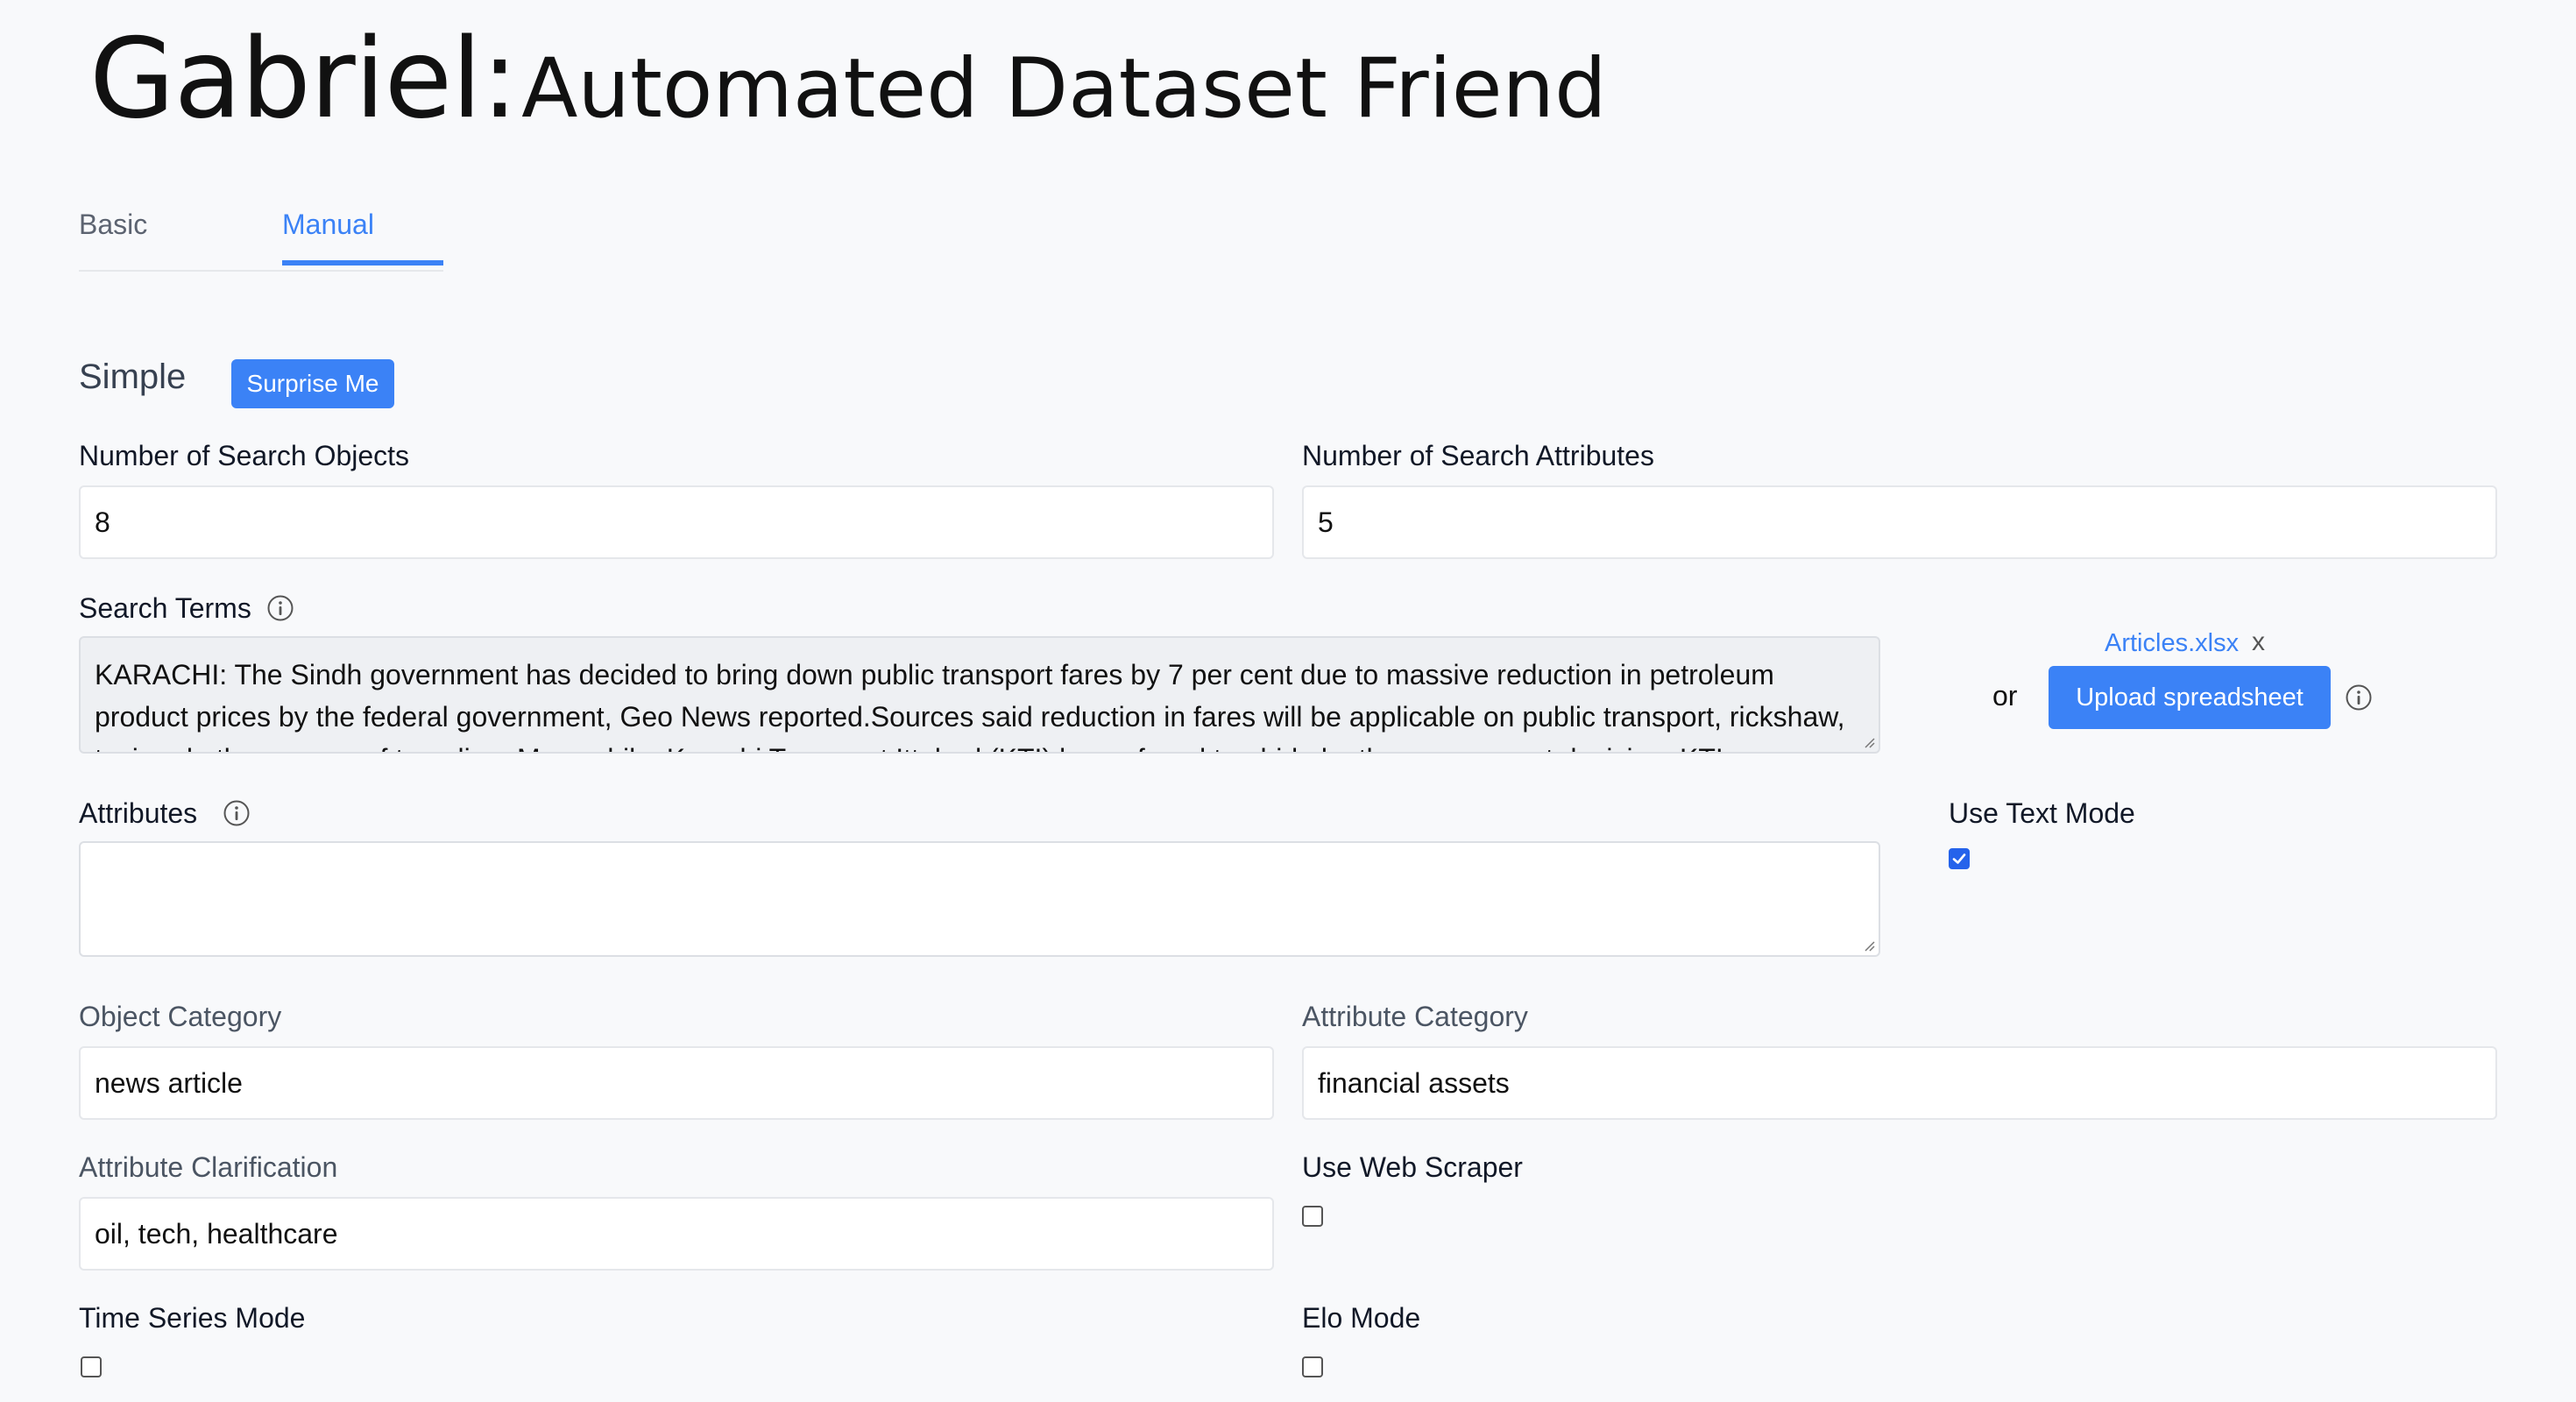  Describe the element at coordinates (113, 235) in the screenshot. I see `tab-basic: Basic` at that location.